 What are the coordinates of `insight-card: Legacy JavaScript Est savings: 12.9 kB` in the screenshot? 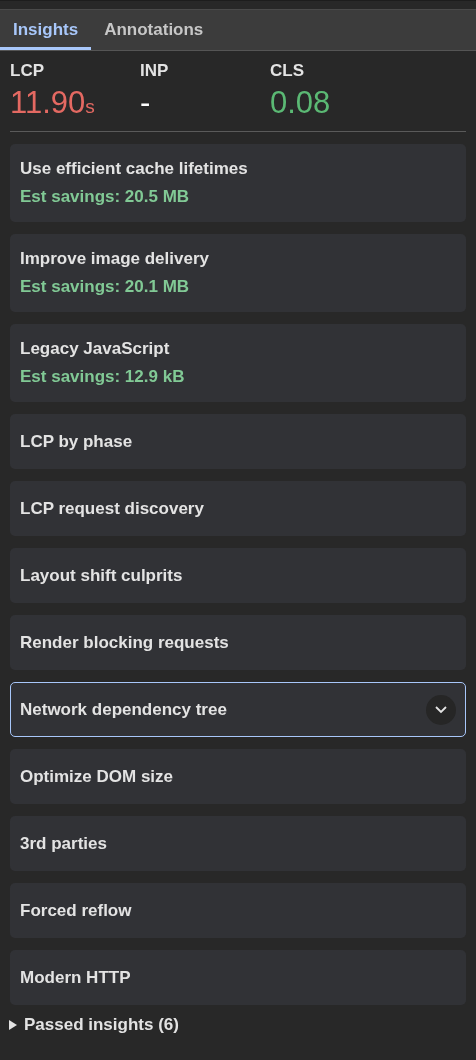 It's located at (238, 363).